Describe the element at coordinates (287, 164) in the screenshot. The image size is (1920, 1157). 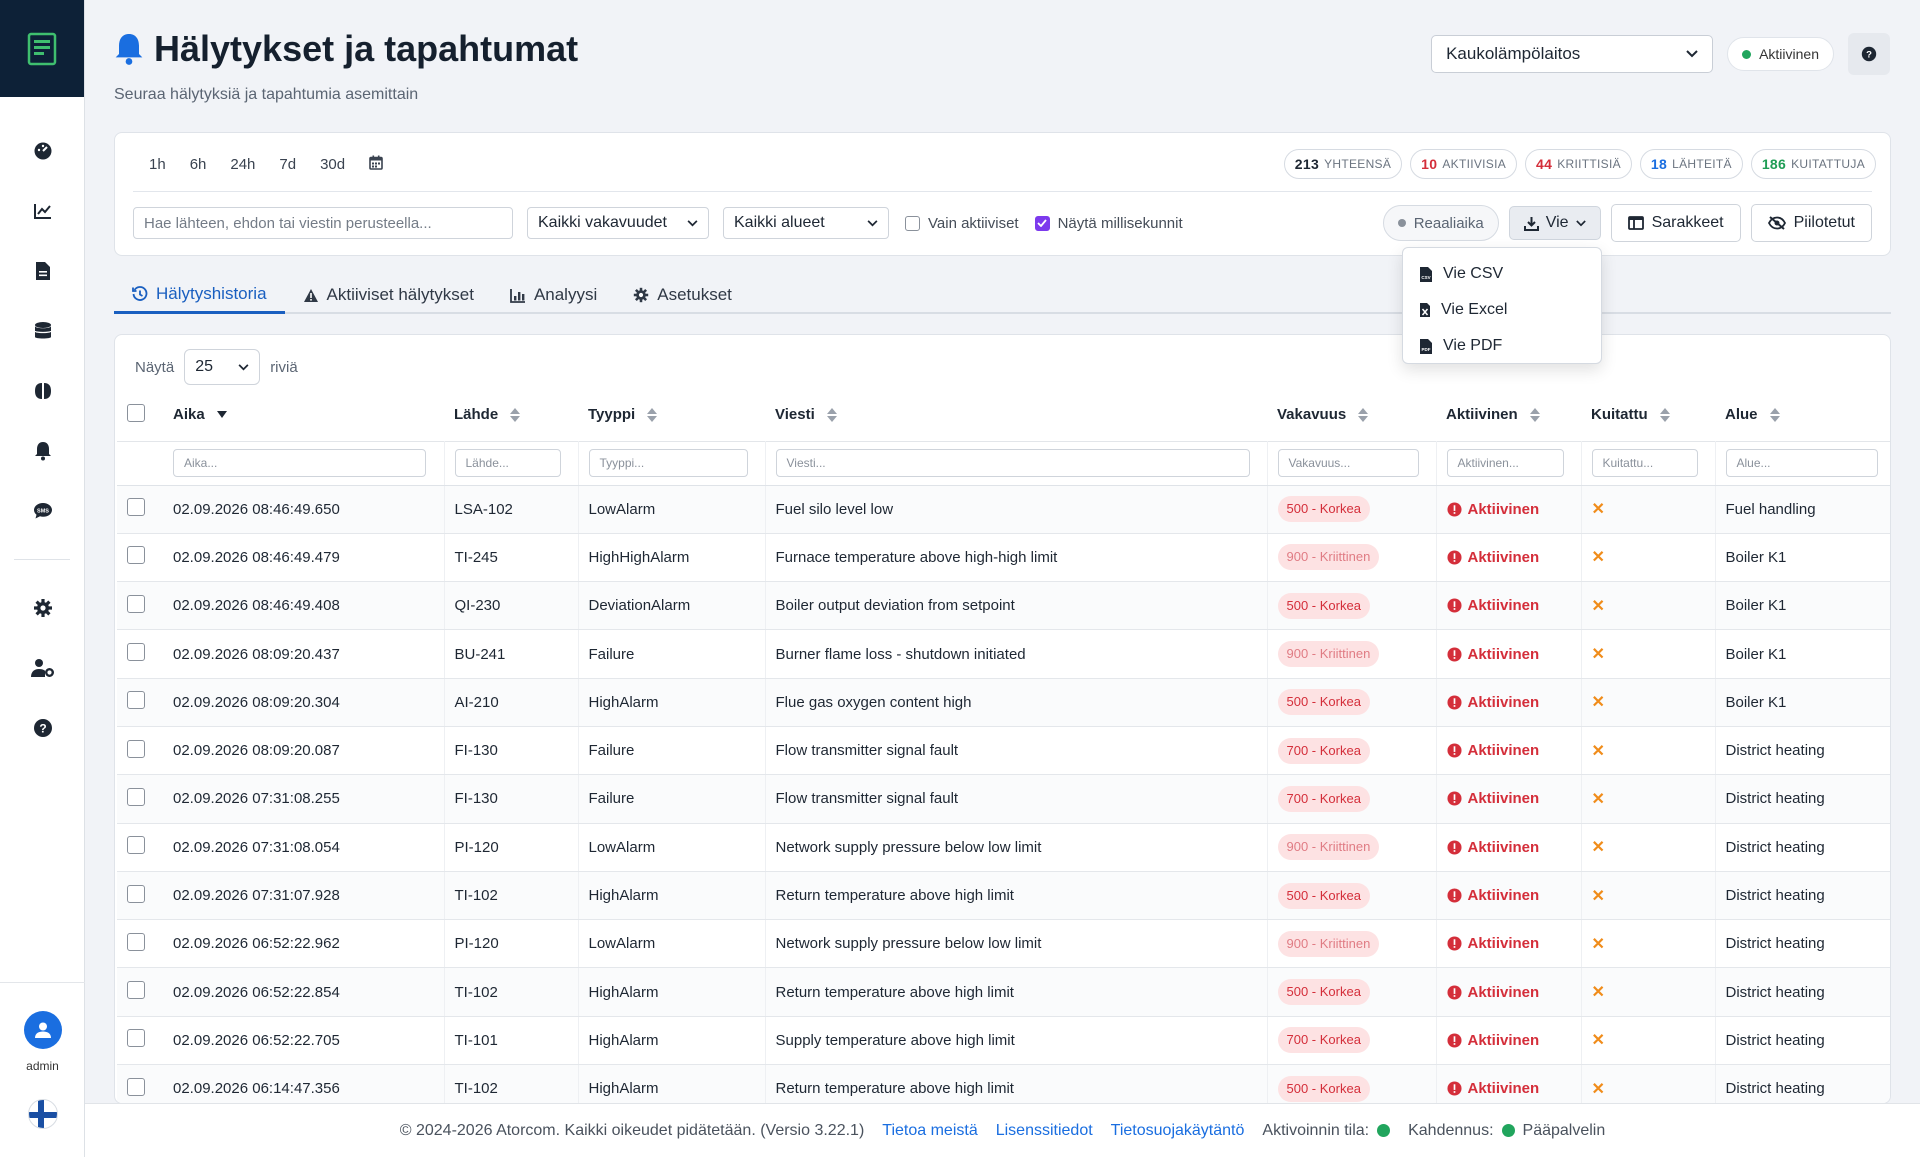
I see `time-range-7d: 7d` at that location.